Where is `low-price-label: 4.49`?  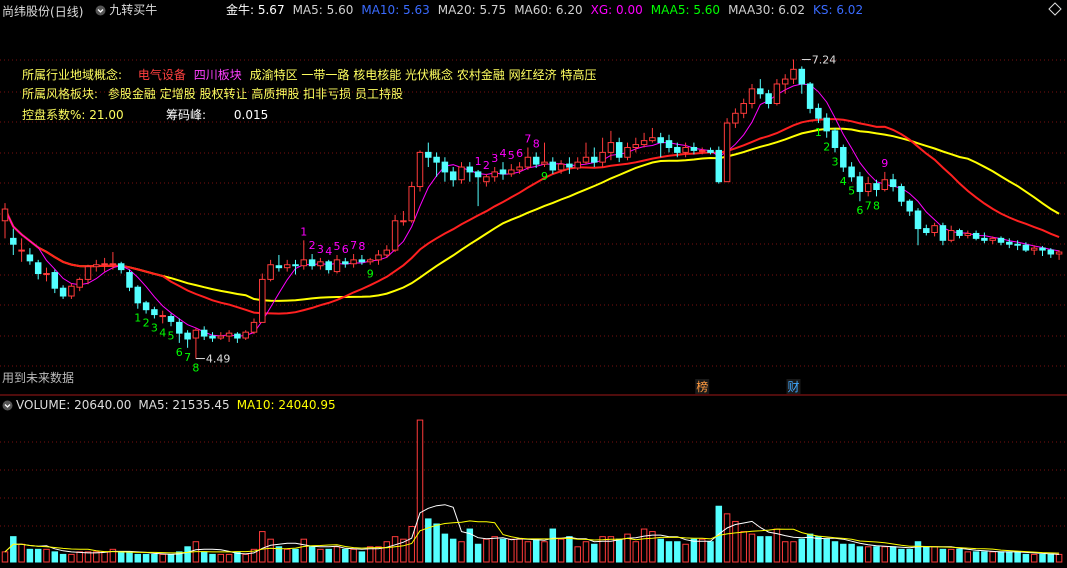 low-price-label: 4.49 is located at coordinates (218, 359).